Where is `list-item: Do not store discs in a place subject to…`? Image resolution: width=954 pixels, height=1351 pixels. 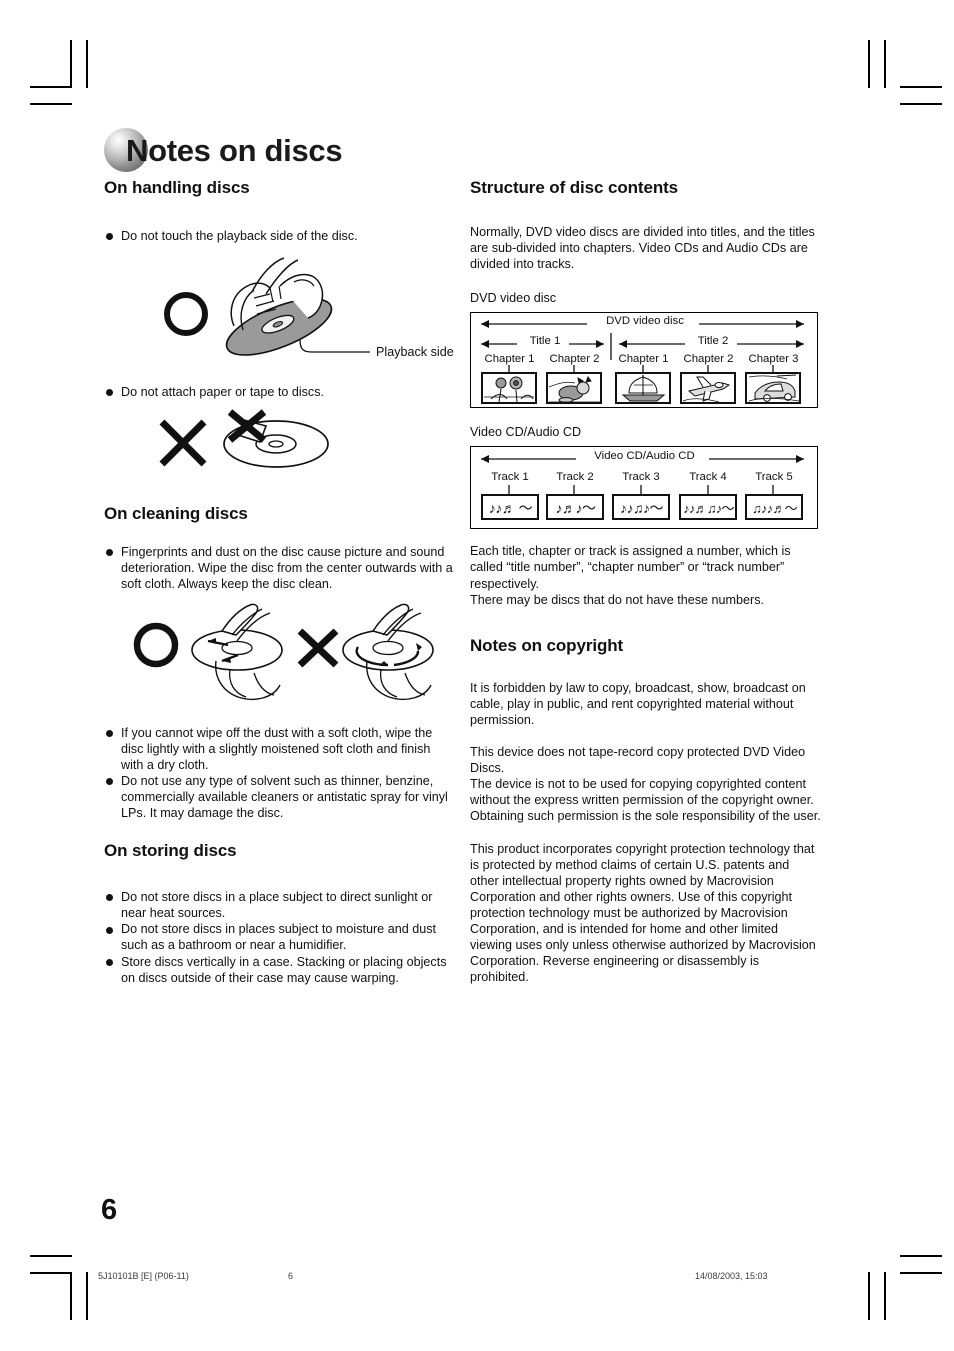 list-item: Do not store discs in a place subject to… is located at coordinates (279, 905).